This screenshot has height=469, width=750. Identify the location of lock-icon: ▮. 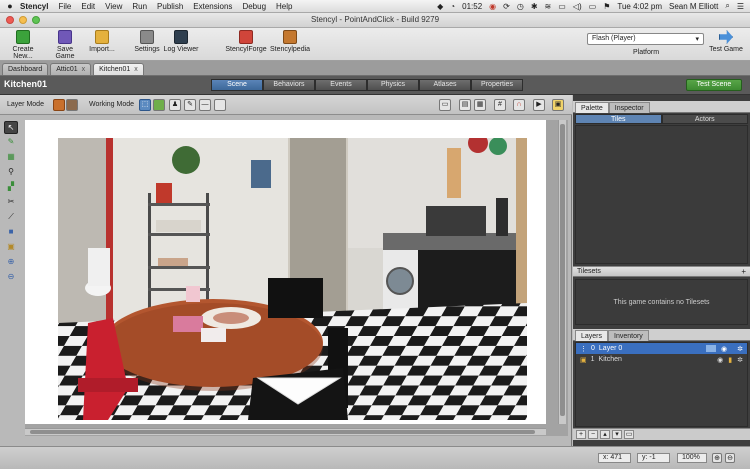
(730, 360).